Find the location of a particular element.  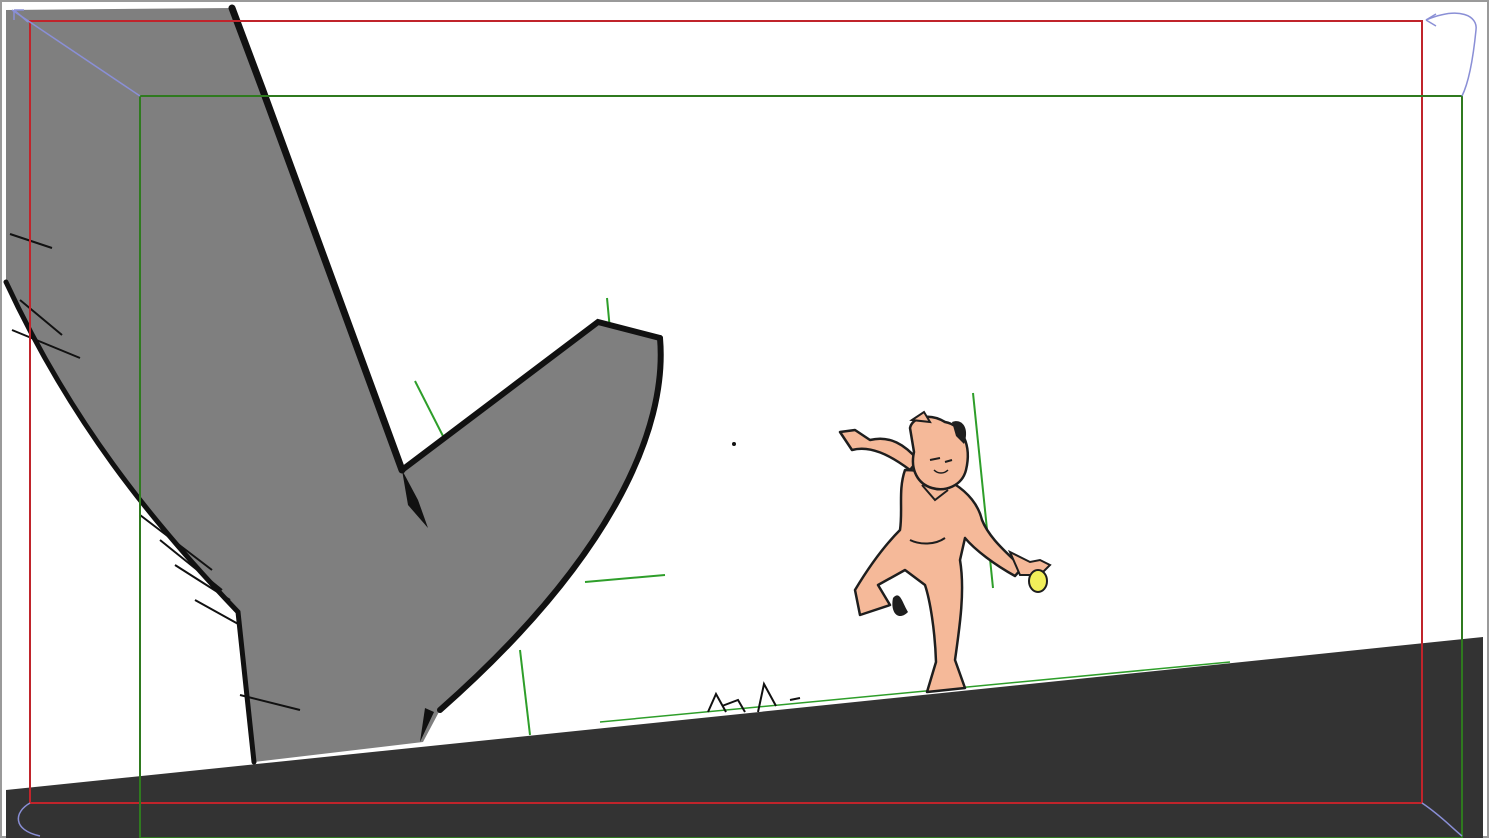

grass-tuft is located at coordinates (754, 577).